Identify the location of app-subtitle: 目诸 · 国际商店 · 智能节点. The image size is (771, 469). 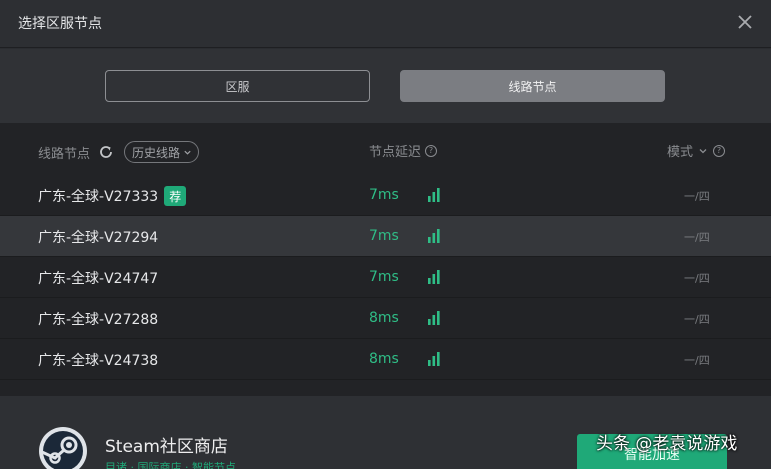
(170, 465).